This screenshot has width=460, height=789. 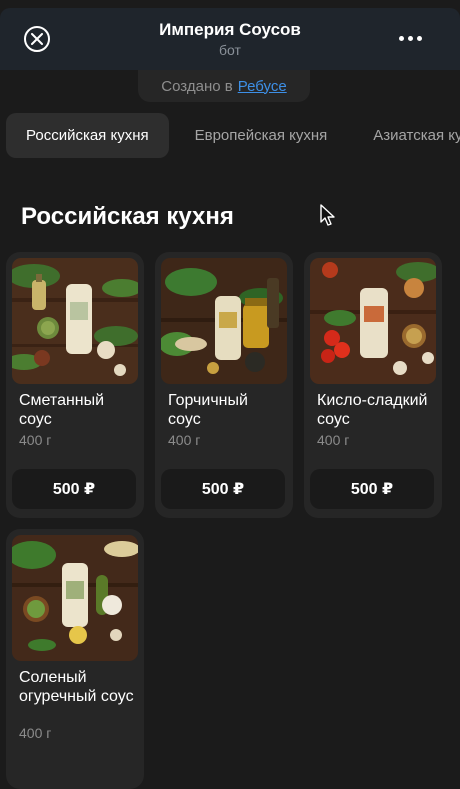 I want to click on product-card: Кисло-сладкий соус 400 г 500 ₽, so click(x=373, y=385).